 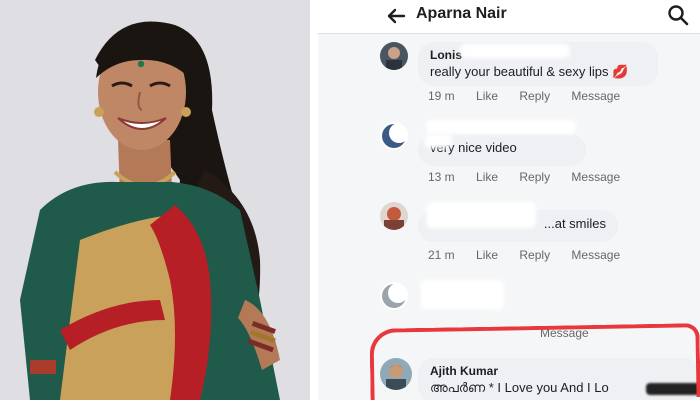 I want to click on comment-time: 21 m, so click(x=441, y=255).